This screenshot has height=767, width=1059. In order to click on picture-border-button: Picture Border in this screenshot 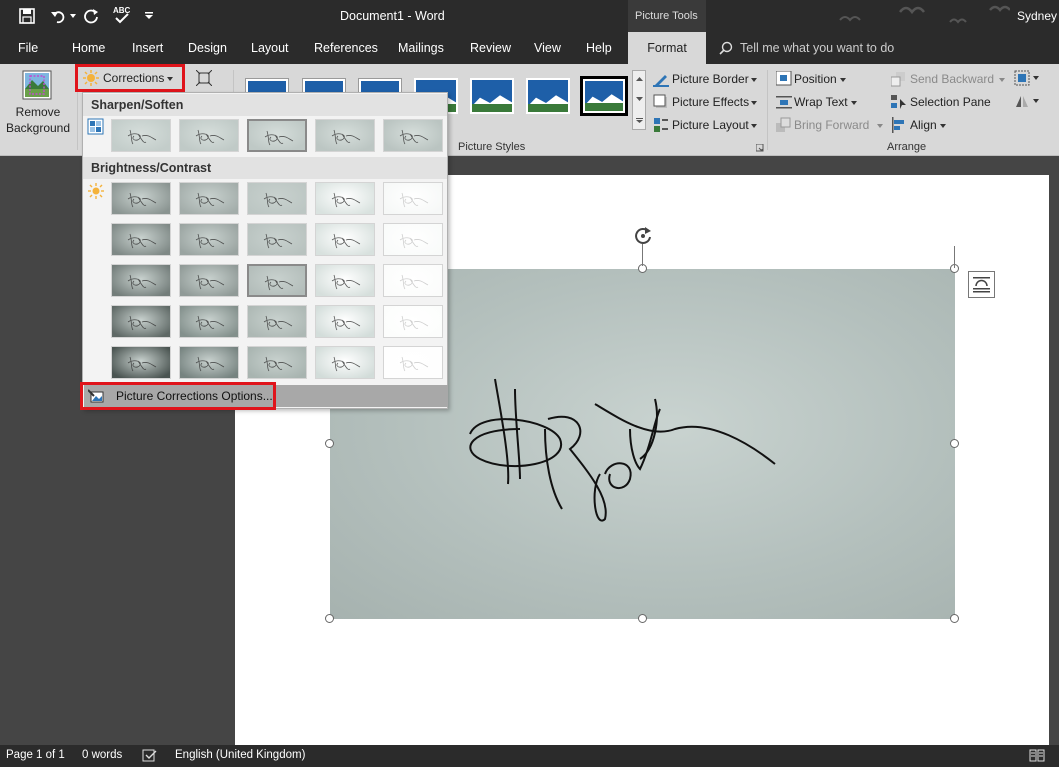, I will do `click(710, 79)`.